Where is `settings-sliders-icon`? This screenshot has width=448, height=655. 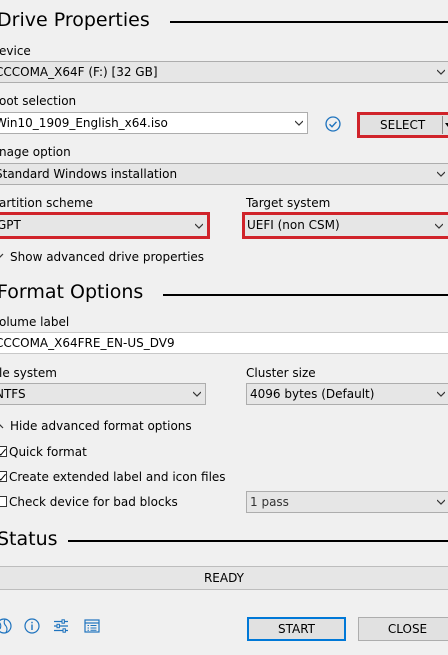
settings-sliders-icon is located at coordinates (61, 626).